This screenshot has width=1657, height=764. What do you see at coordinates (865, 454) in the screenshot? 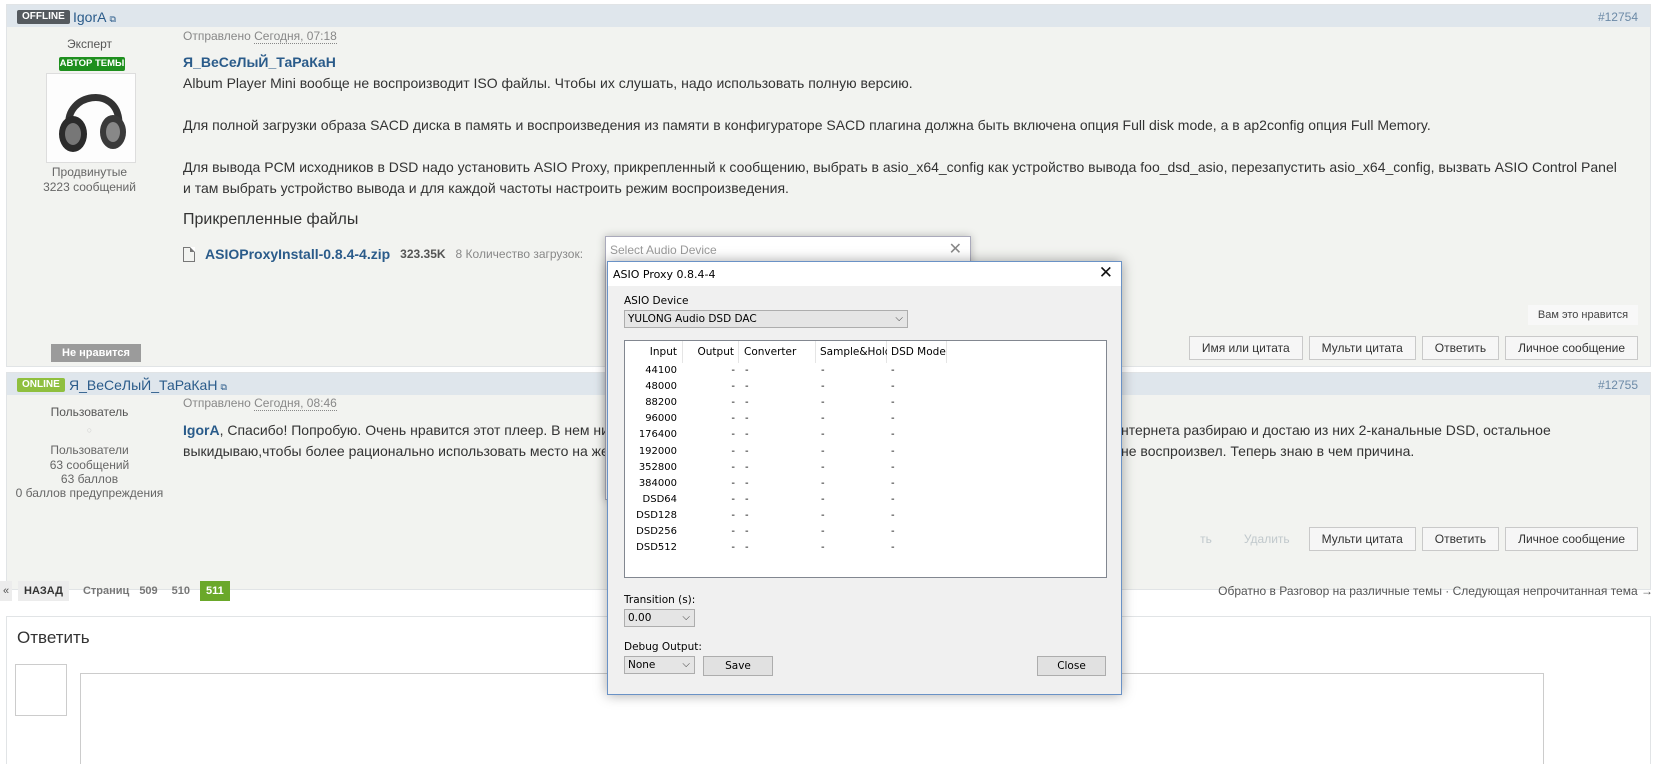
I see `table-row: 192000- - - -` at bounding box center [865, 454].